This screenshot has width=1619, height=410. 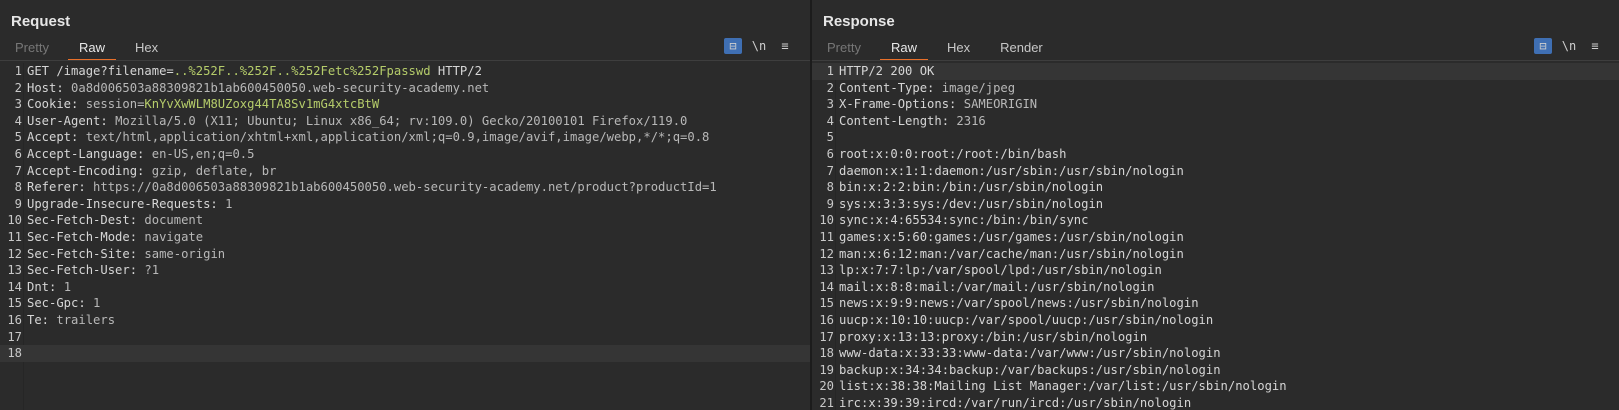 I want to click on header-value: trailers, so click(x=86, y=319).